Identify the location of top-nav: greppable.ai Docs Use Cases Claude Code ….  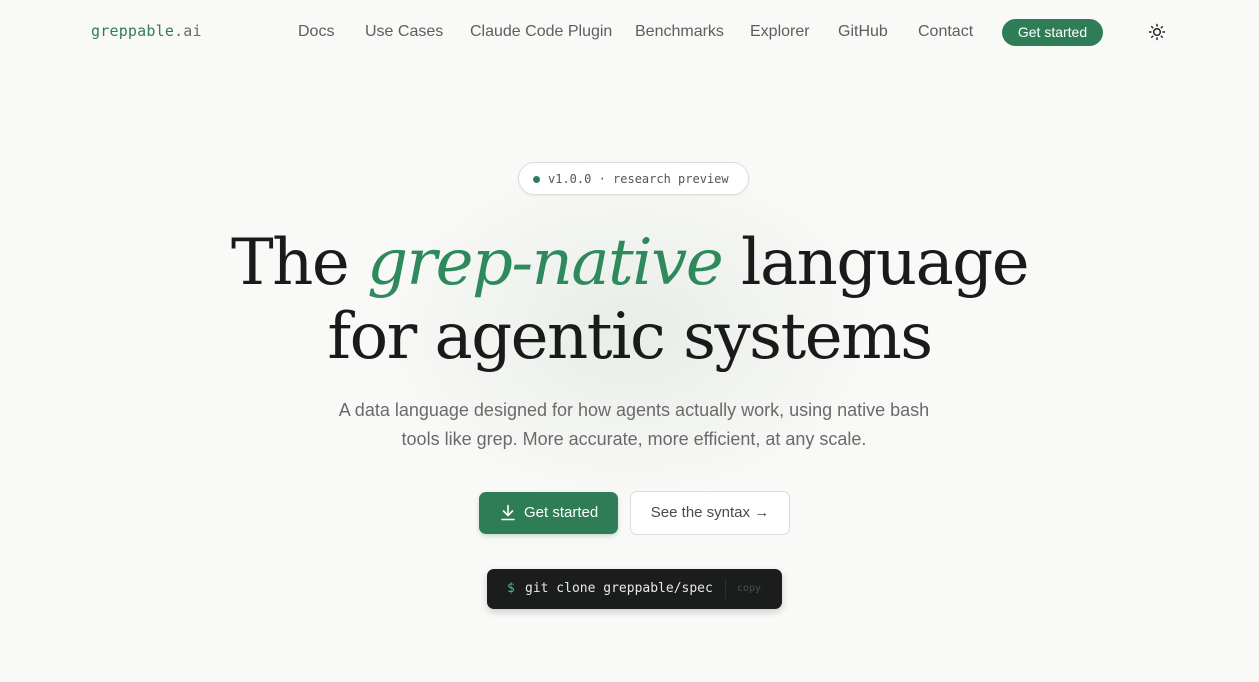
(629, 32).